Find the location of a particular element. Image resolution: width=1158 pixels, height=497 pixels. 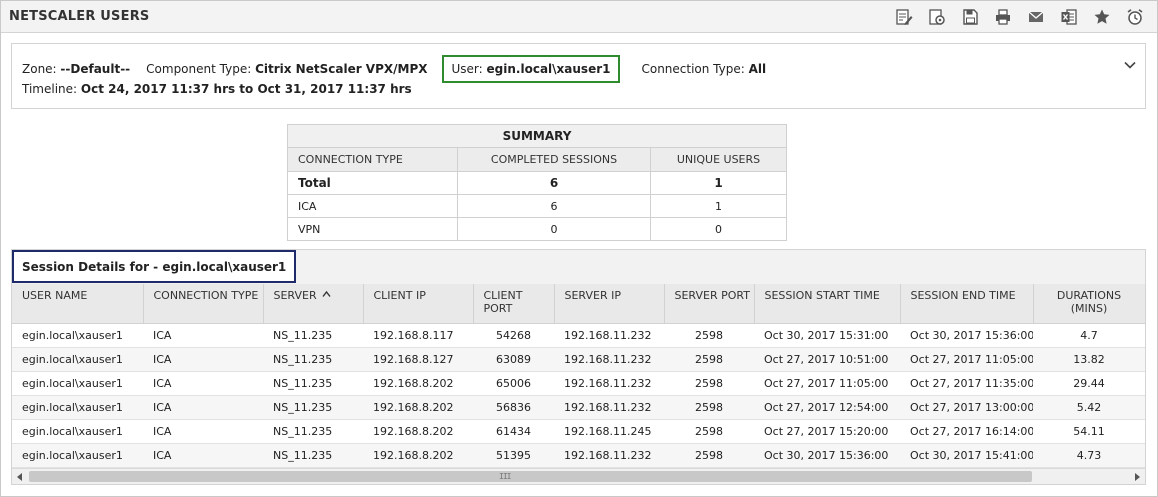

cell-start: Oct 27, 2017 15:20:00 is located at coordinates (827, 431).